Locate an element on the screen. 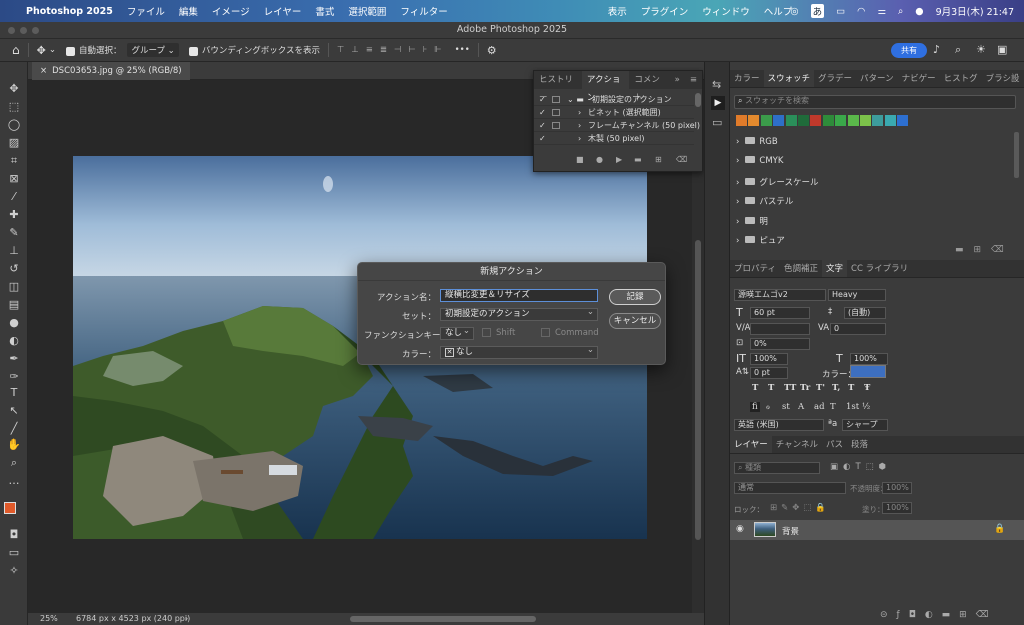 The height and width of the screenshot is (625, 1024). layer-filter-select: ⌕ 種類 is located at coordinates (777, 468).